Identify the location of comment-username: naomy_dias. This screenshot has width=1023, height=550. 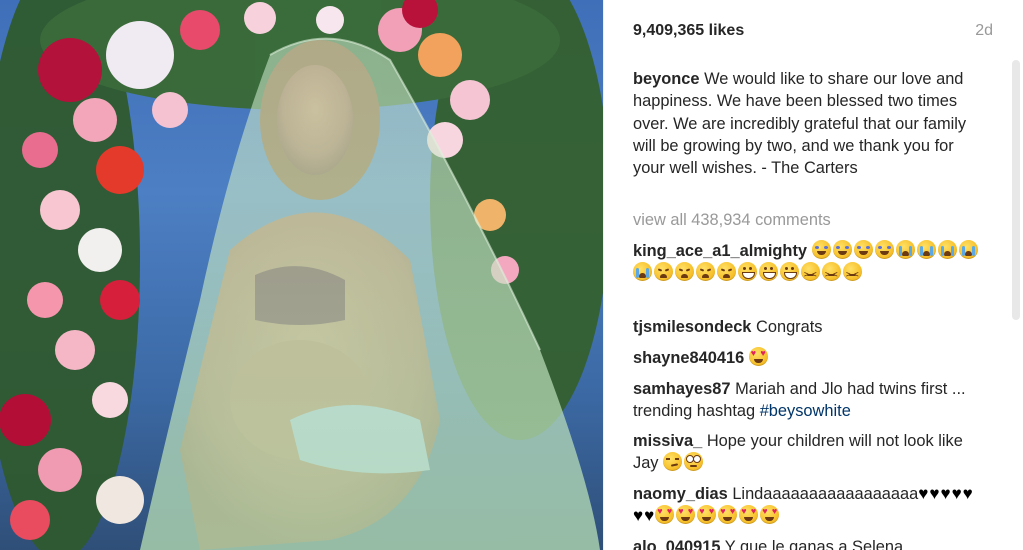
(680, 494).